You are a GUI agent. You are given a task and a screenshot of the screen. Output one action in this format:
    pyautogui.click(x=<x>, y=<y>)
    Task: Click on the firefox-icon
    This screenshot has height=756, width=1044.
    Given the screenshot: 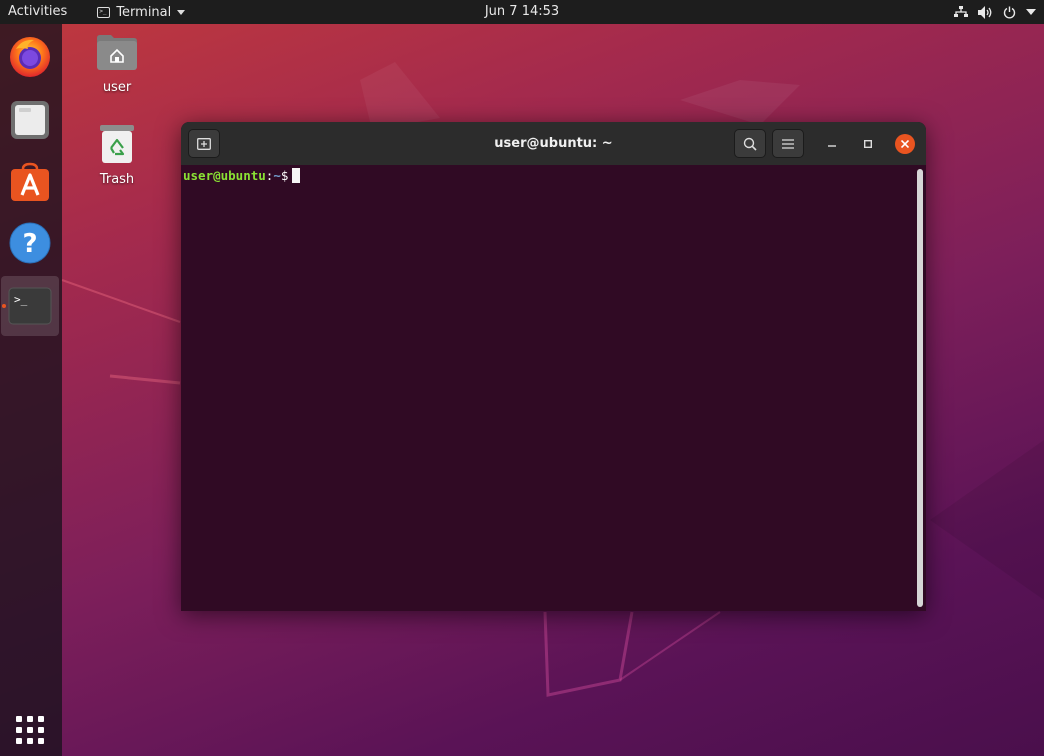 What is the action you would take?
    pyautogui.click(x=30, y=57)
    